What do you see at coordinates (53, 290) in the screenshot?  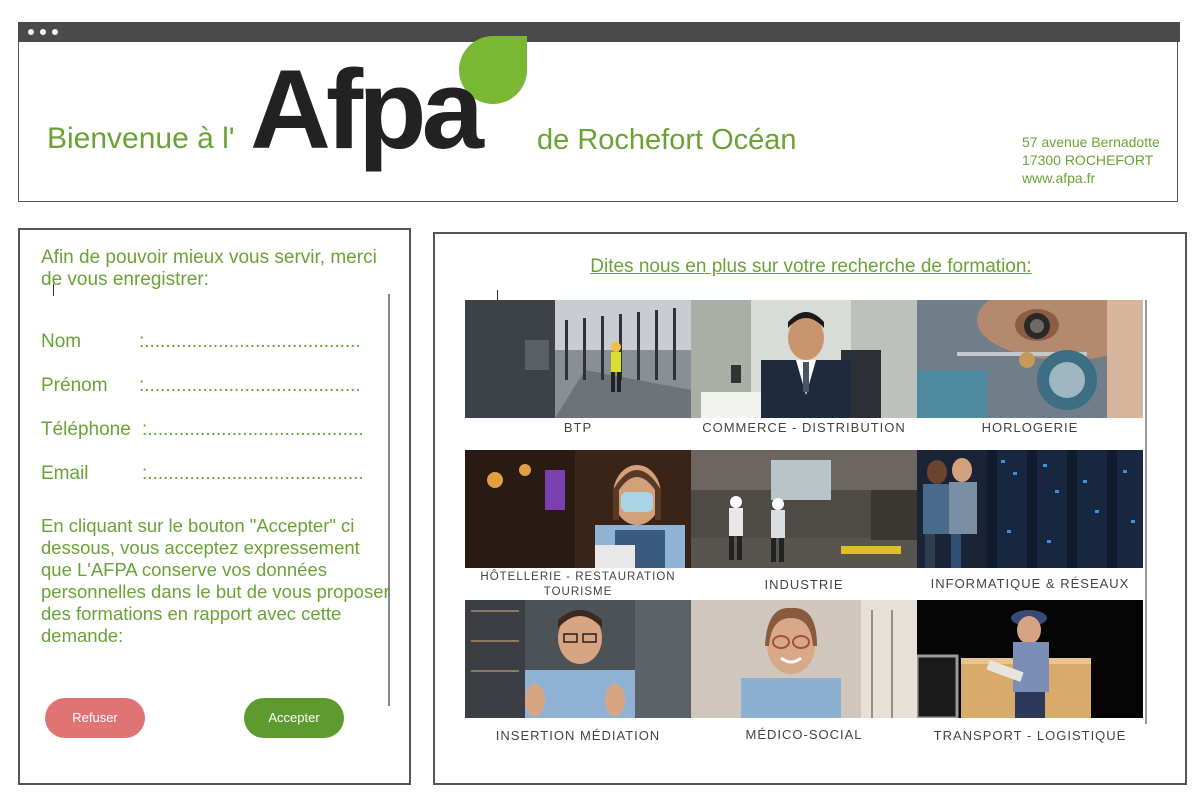 I see `text-caret` at bounding box center [53, 290].